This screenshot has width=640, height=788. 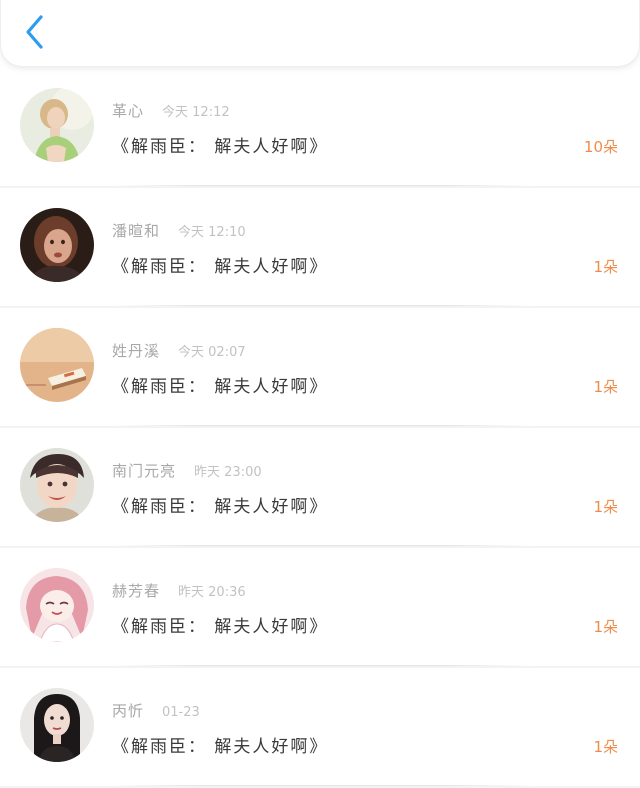 I want to click on message-time: 今天 12:12, so click(x=196, y=112).